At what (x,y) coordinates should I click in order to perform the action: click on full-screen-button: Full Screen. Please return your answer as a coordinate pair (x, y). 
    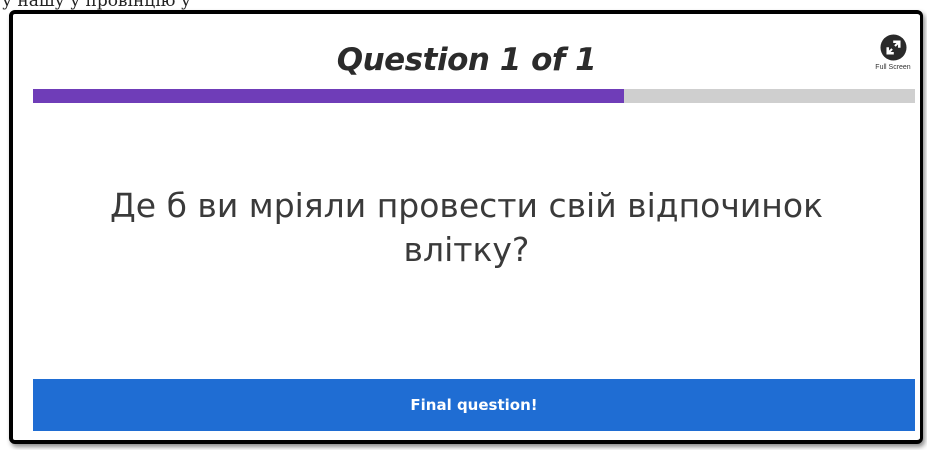
    Looking at the image, I should click on (893, 52).